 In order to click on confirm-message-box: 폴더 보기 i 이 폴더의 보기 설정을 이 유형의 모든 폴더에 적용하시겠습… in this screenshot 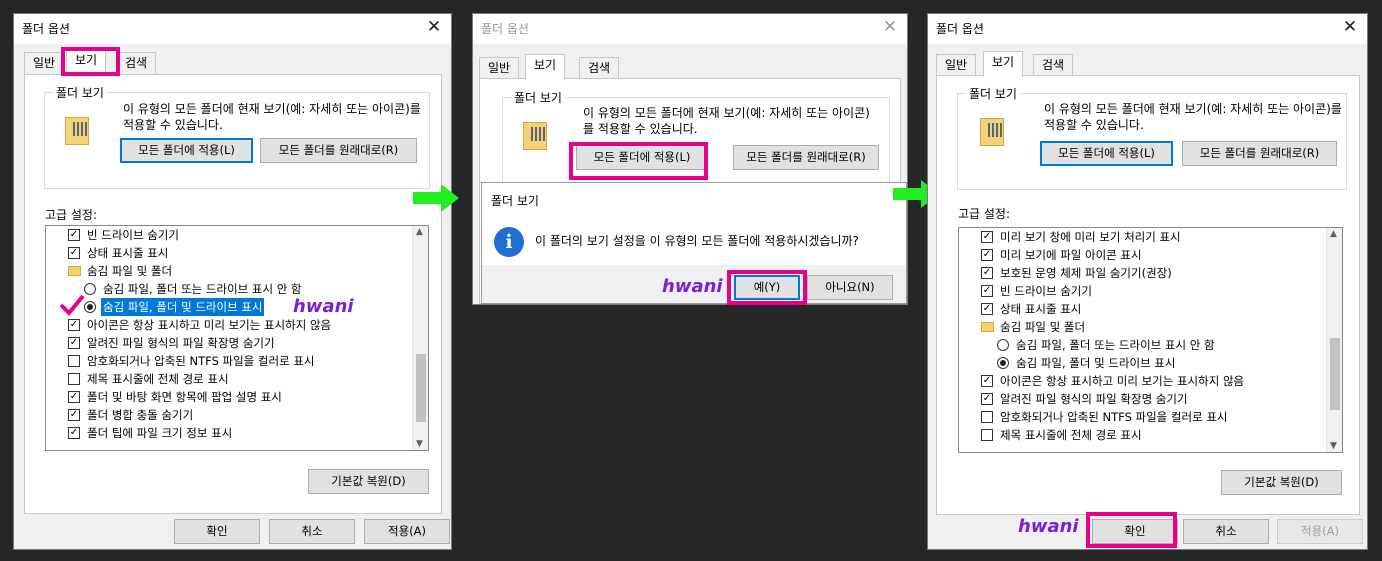, I will do `click(694, 243)`.